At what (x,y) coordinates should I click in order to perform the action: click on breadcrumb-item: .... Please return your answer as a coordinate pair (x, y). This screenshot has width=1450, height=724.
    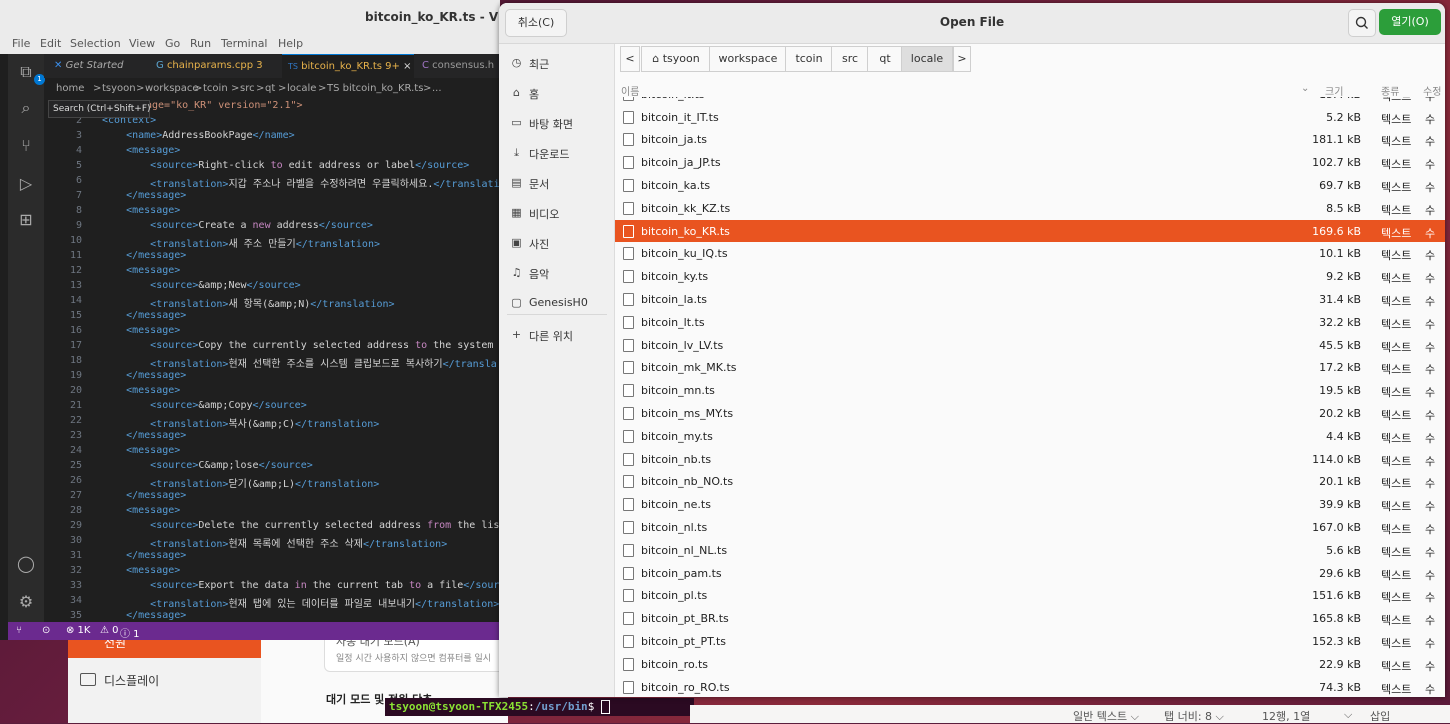
    Looking at the image, I should click on (437, 88).